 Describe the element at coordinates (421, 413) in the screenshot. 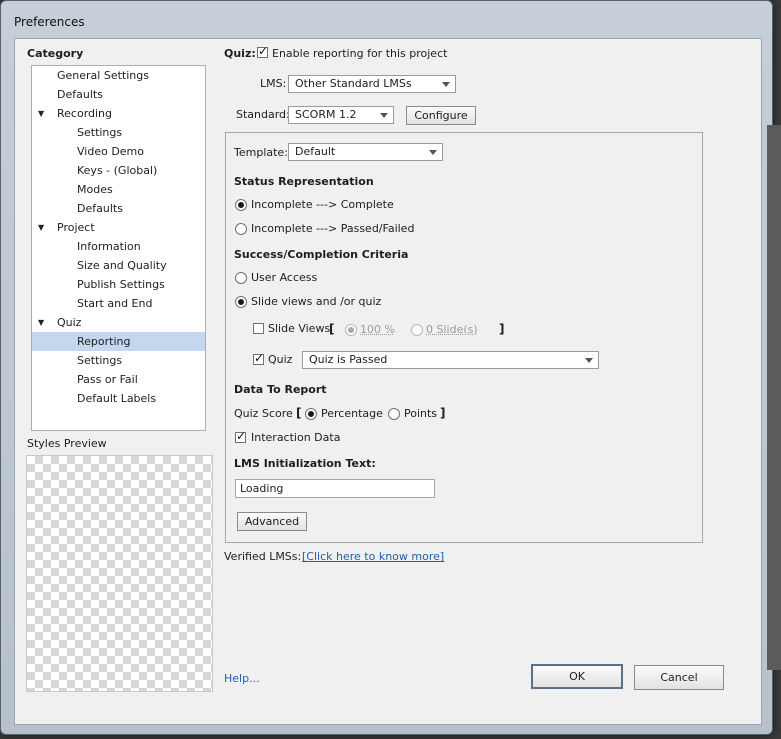

I see `points-label: Points` at that location.